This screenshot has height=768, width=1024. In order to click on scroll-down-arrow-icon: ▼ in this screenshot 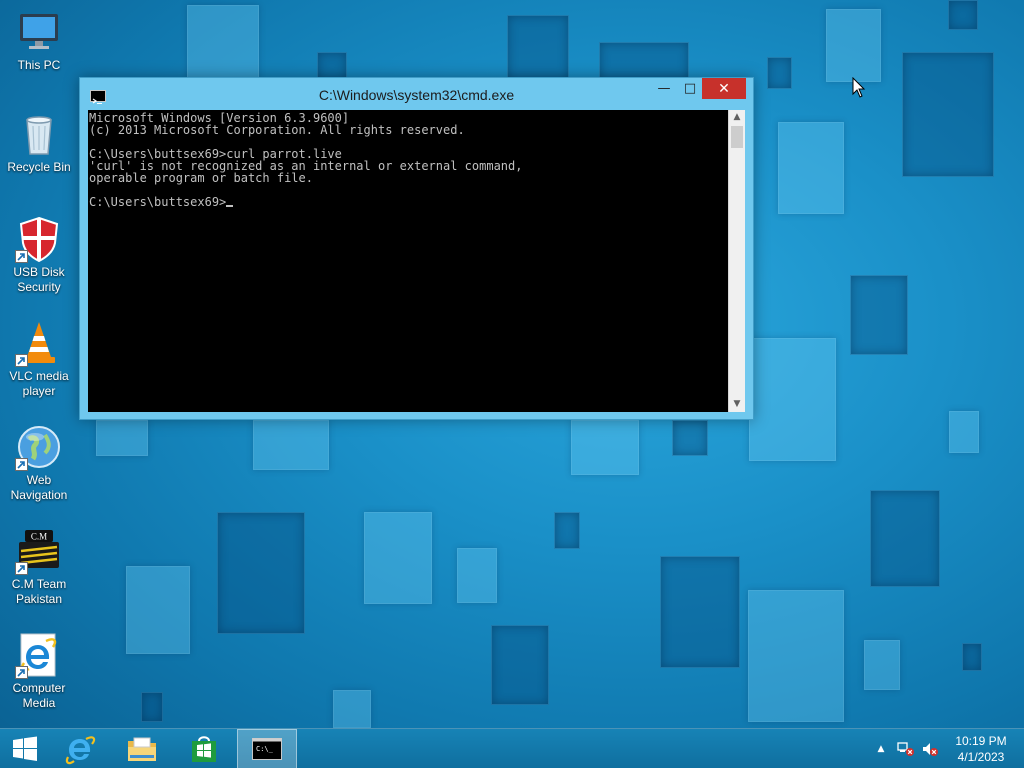, I will do `click(737, 404)`.